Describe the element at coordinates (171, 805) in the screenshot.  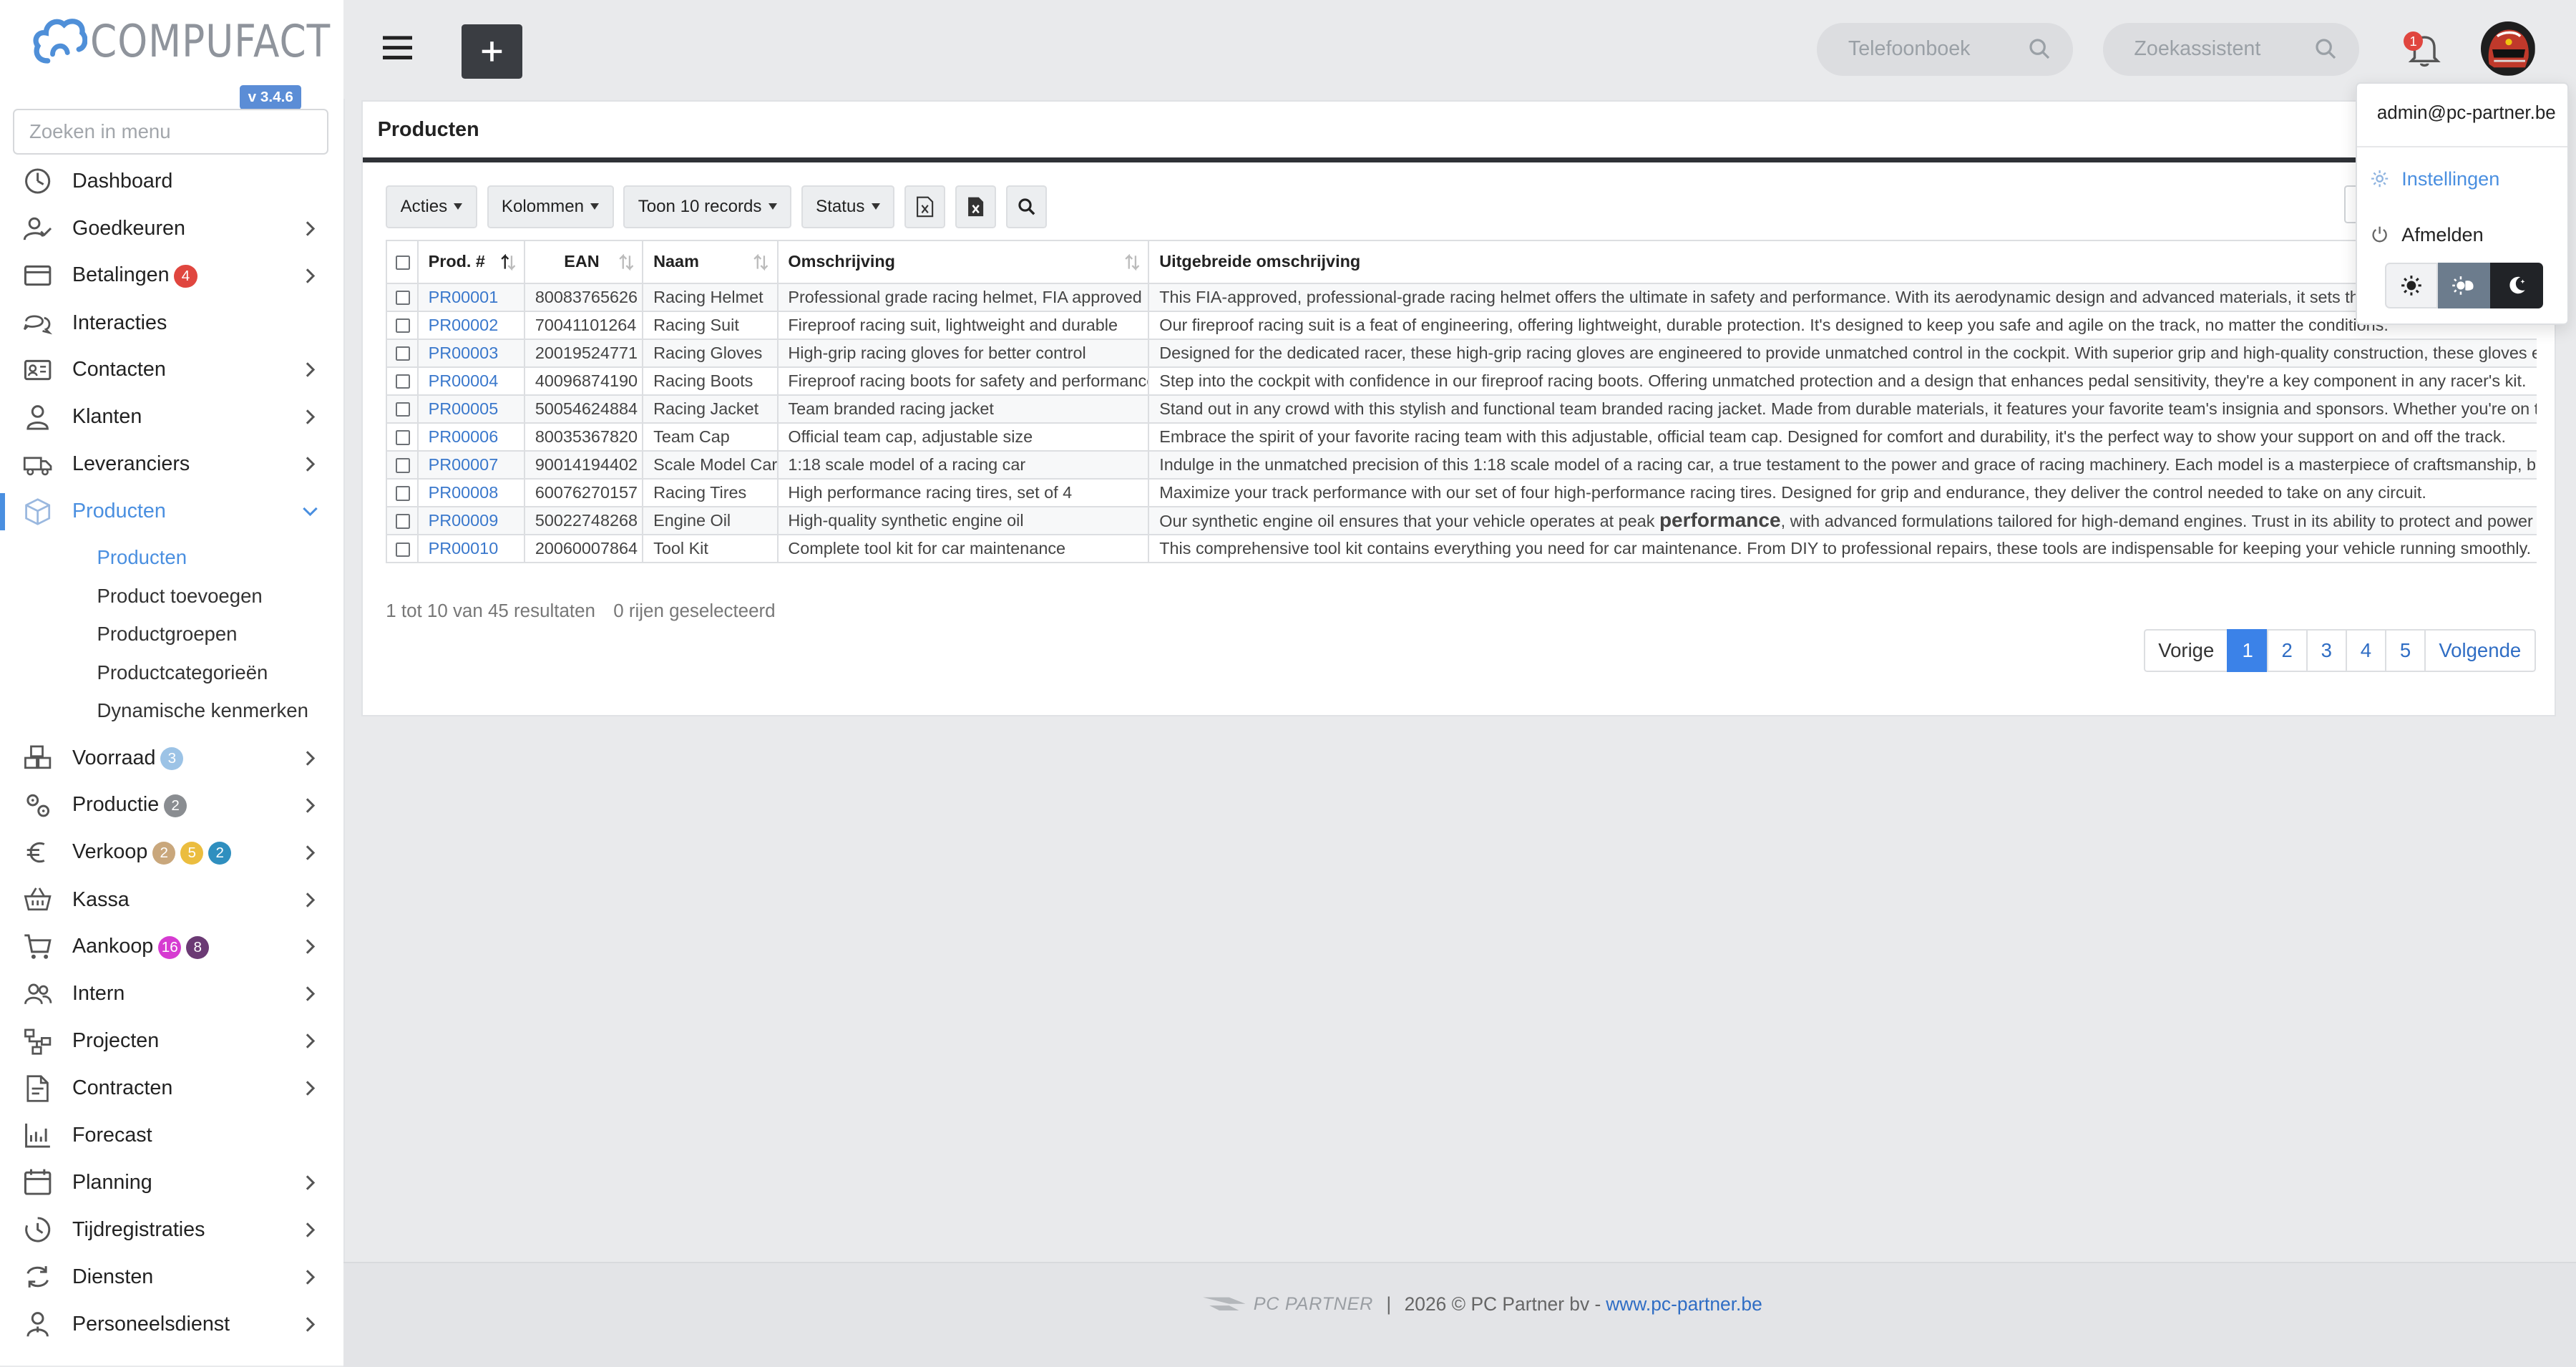
I see `sidebar-item-productie: Productie 2` at that location.